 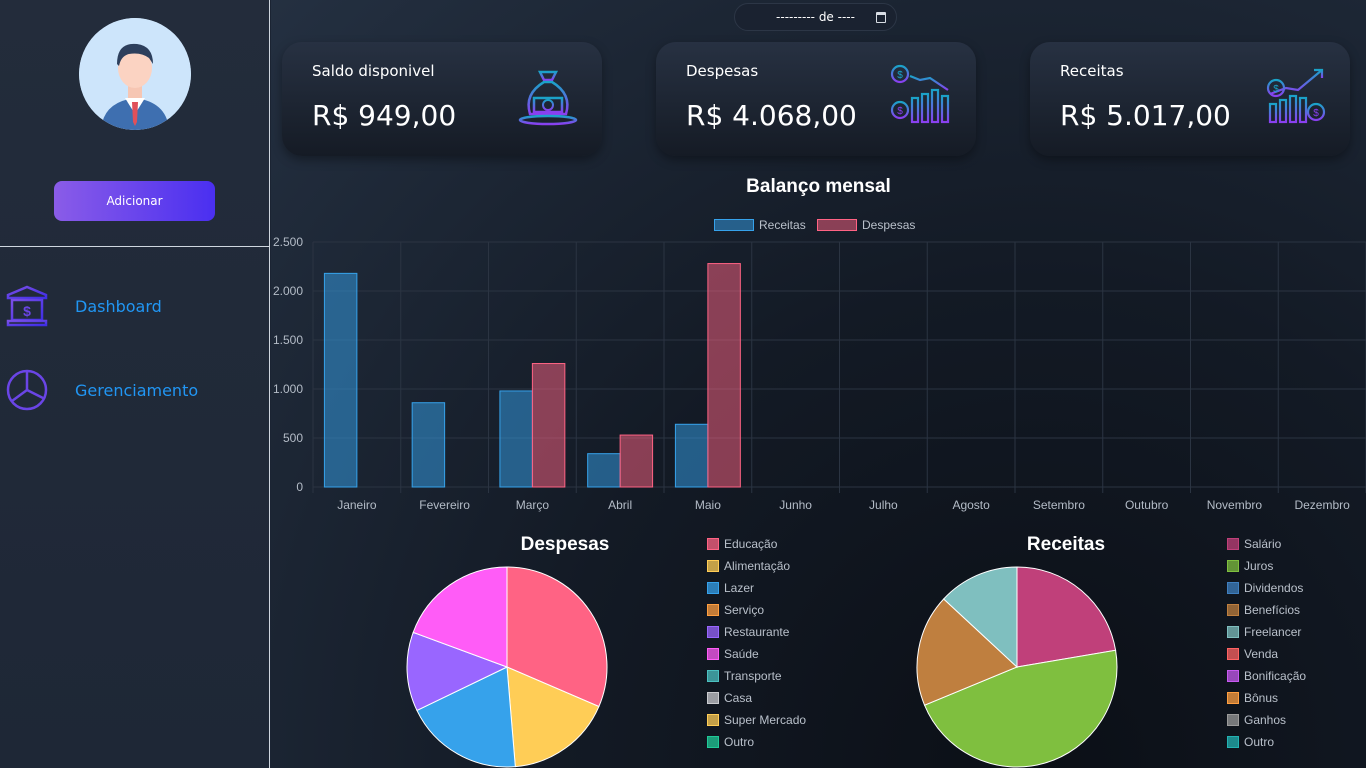 What do you see at coordinates (1092, 71) in the screenshot?
I see `card-title: Receitas` at bounding box center [1092, 71].